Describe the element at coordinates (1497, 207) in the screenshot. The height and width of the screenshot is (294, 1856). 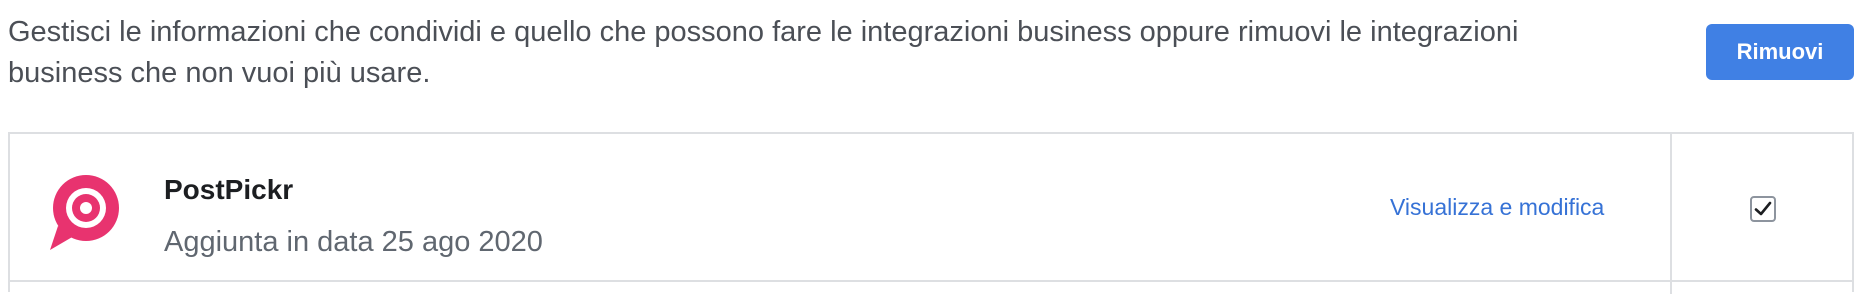
I see `view-edit-link: Visualizza e modifica` at that location.